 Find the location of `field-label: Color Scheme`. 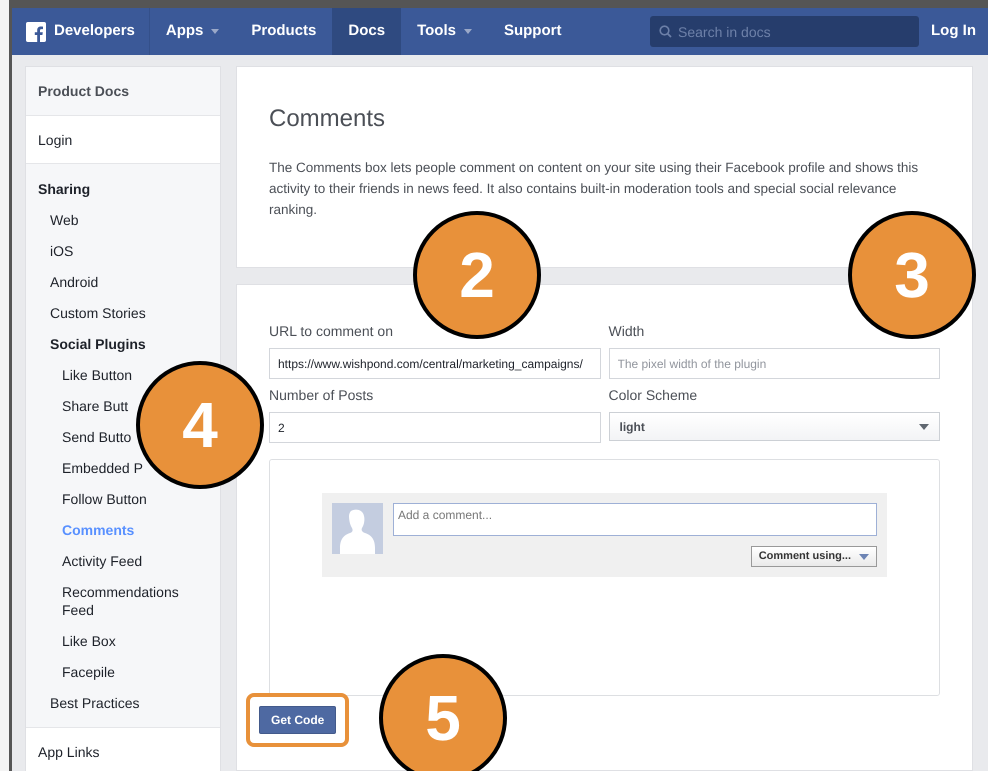

field-label: Color Scheme is located at coordinates (653, 395).